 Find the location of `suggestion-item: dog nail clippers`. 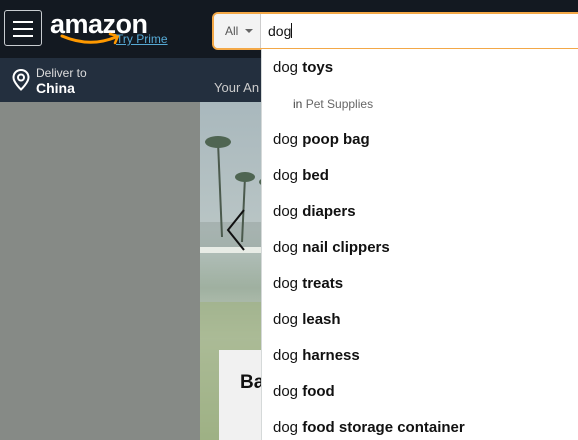

suggestion-item: dog nail clippers is located at coordinates (423, 248).